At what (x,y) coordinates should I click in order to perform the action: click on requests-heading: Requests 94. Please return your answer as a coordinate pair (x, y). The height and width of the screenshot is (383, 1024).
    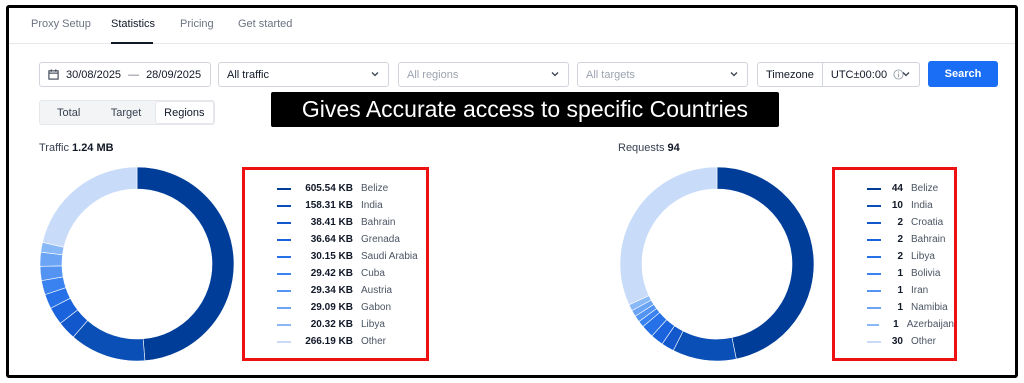
    Looking at the image, I should click on (649, 148).